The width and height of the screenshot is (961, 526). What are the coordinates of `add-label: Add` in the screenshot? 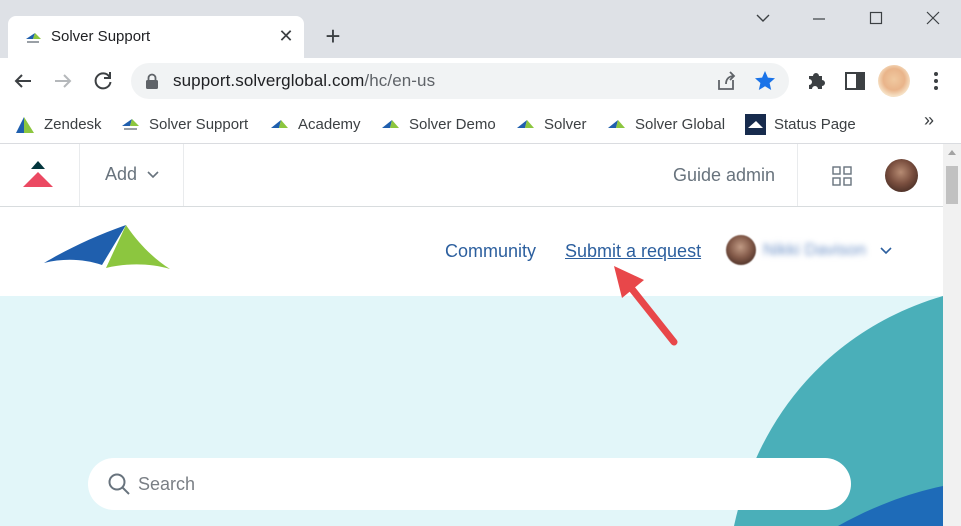 It's located at (121, 174).